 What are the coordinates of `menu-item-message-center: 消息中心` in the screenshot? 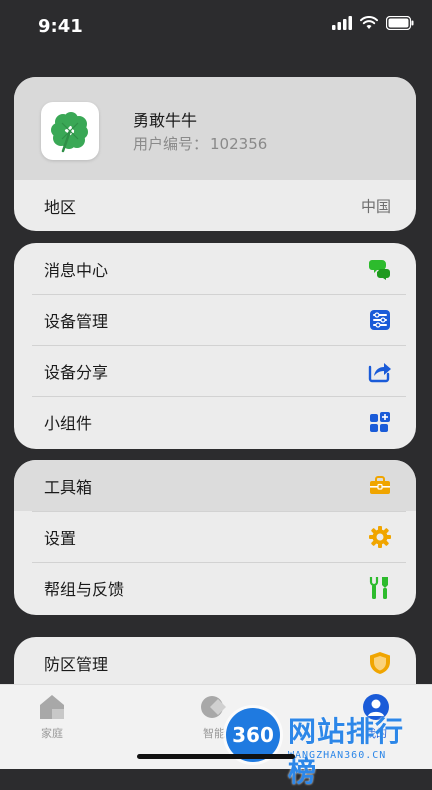 It's located at (215, 268).